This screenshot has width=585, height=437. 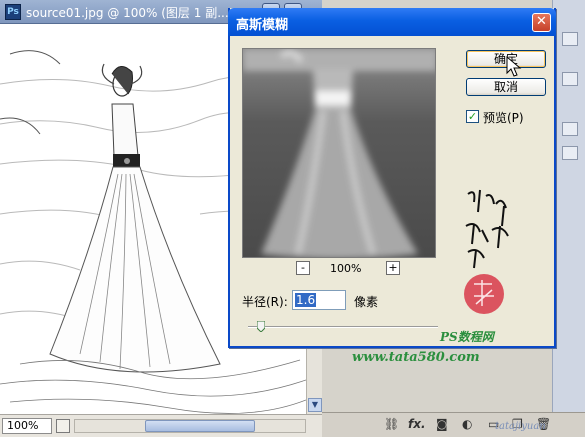 I want to click on zoom-out-button: -, so click(x=303, y=268).